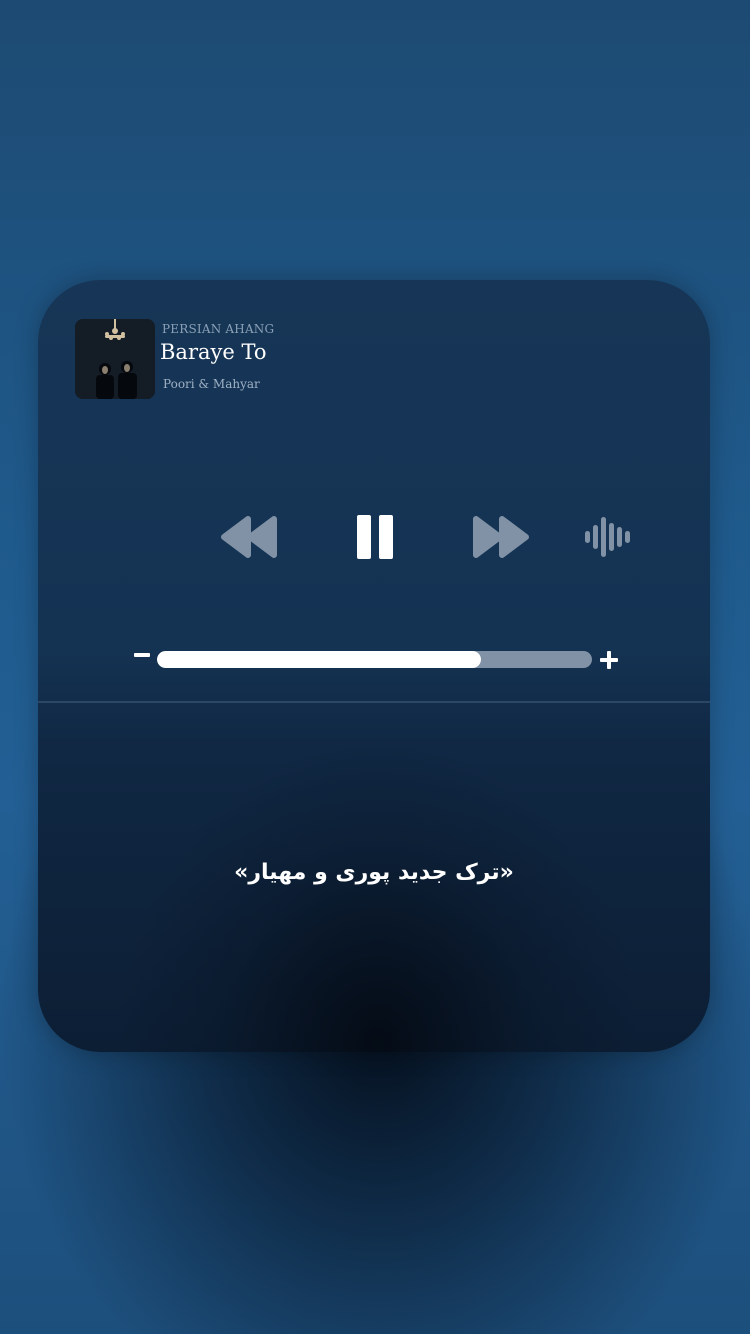 The image size is (750, 1334). I want to click on waveform-button, so click(609, 537).